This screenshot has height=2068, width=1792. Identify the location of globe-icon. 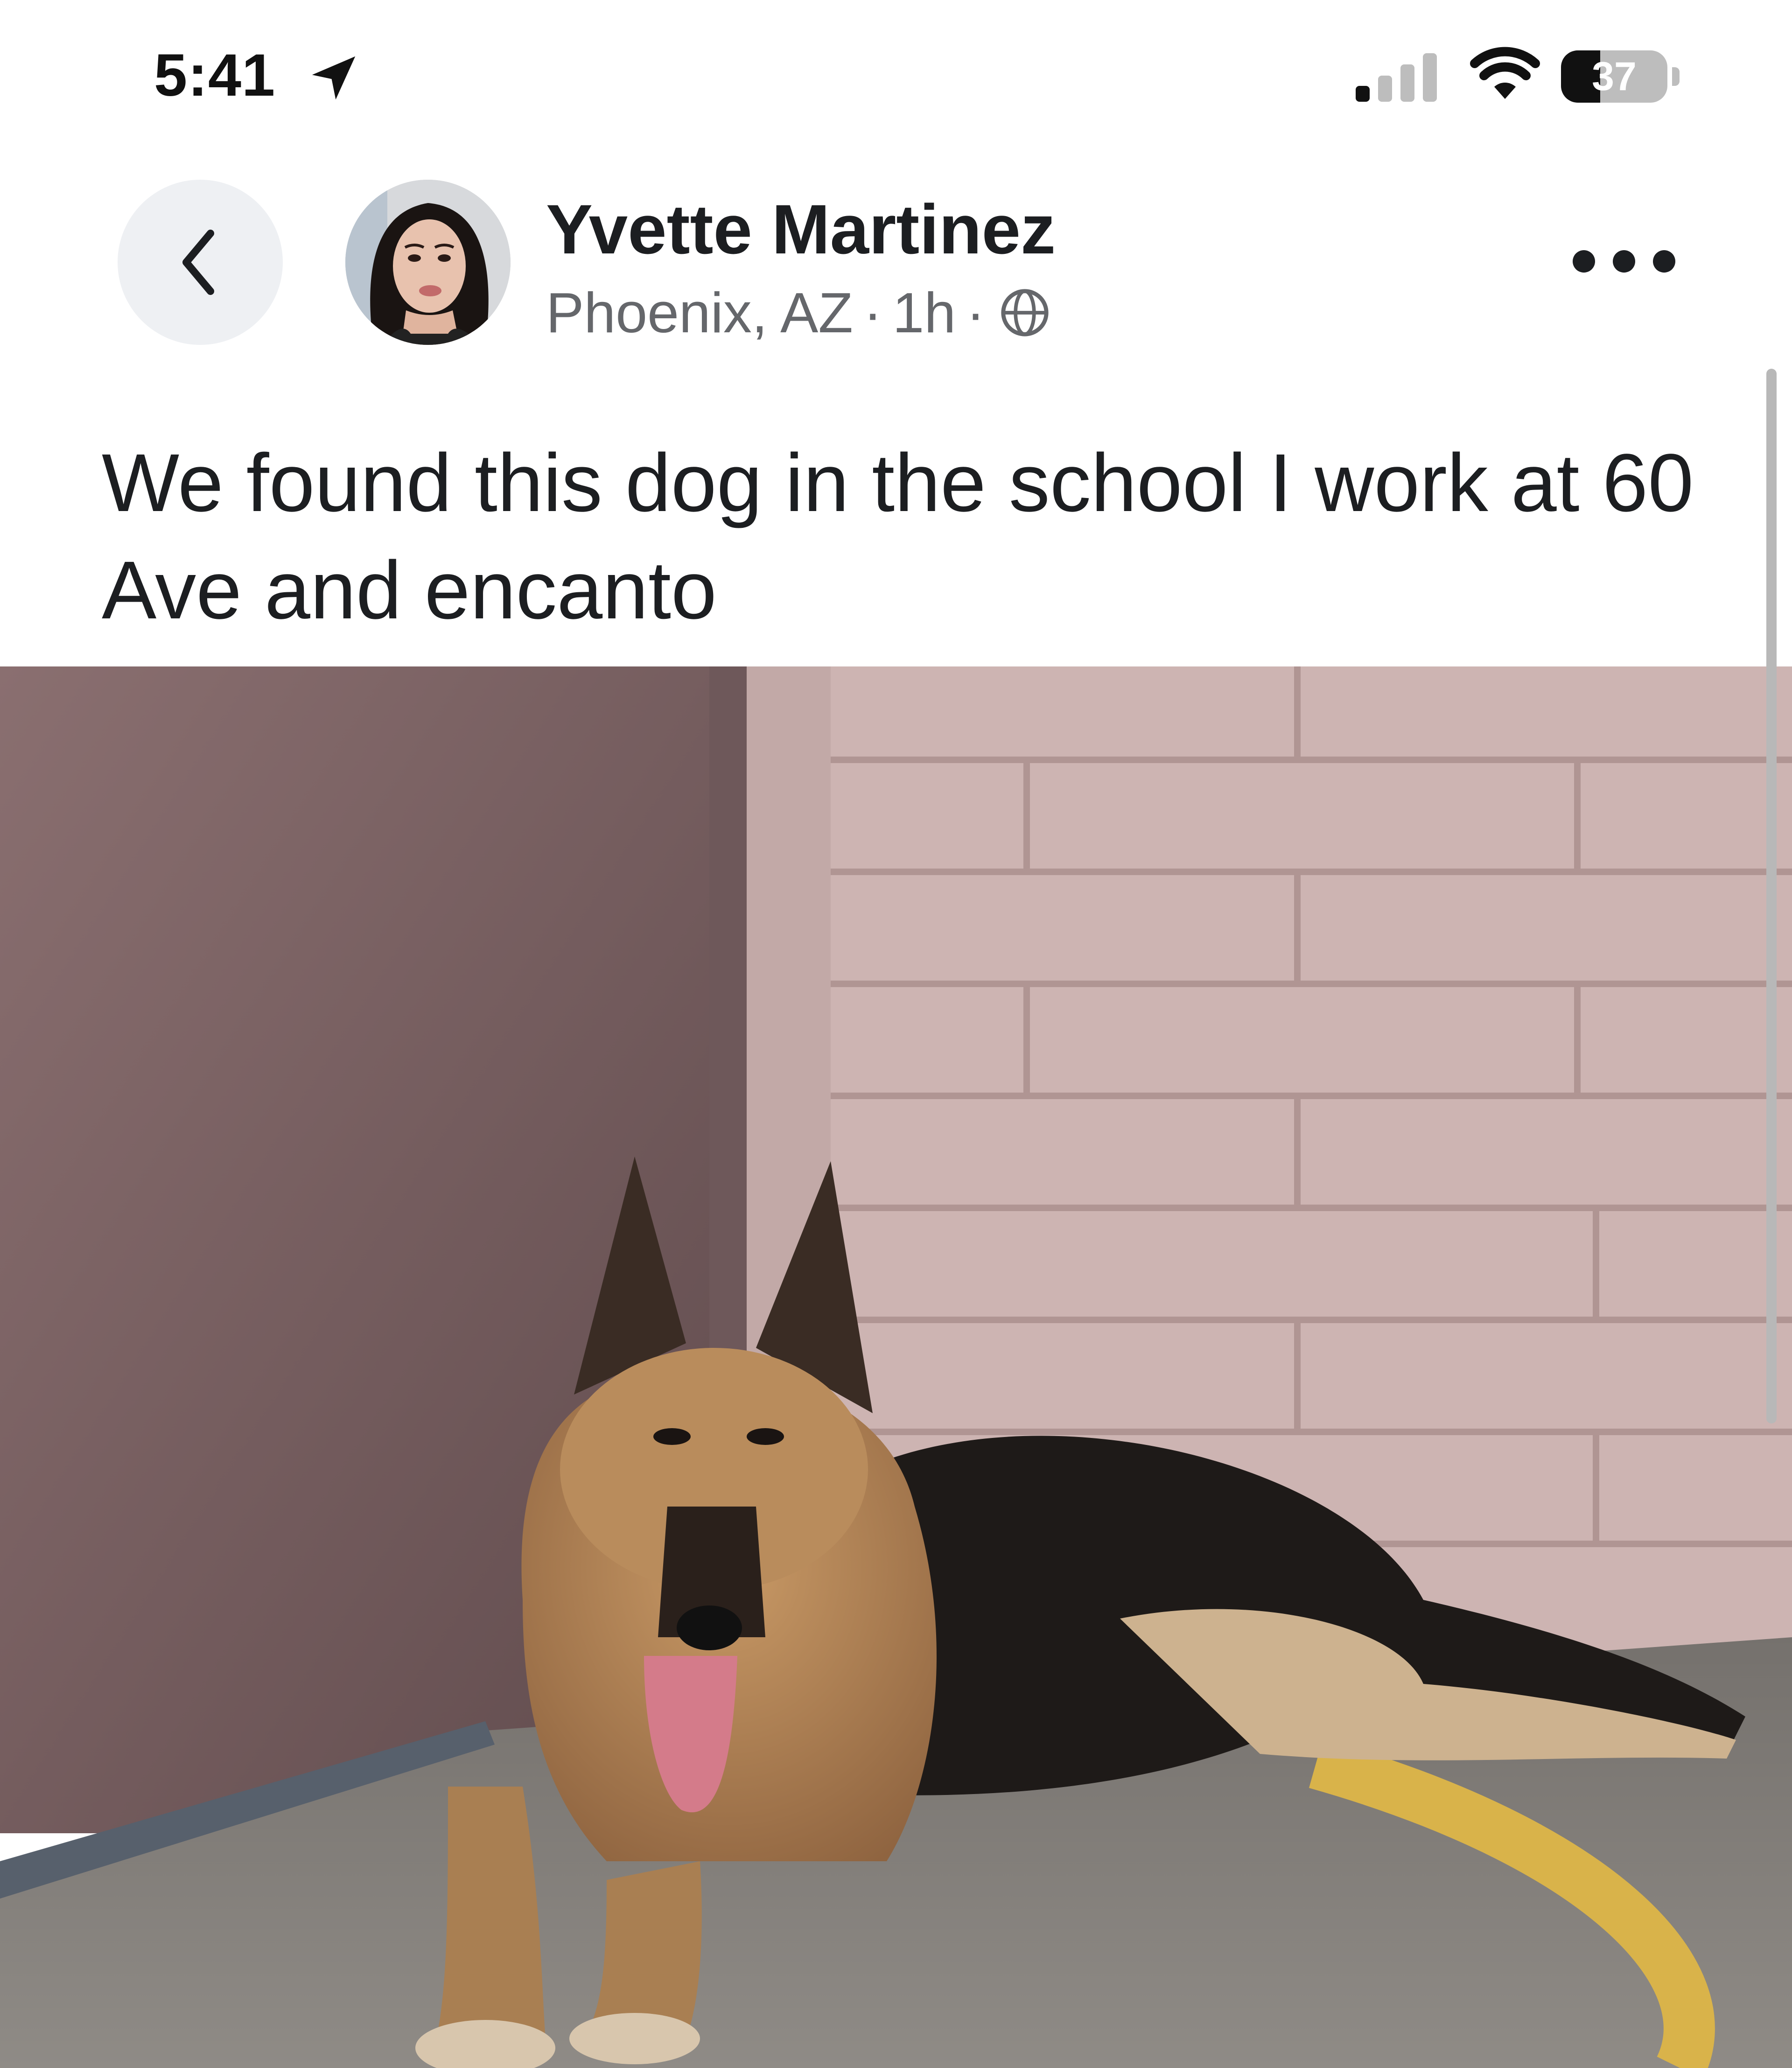
(1024, 312).